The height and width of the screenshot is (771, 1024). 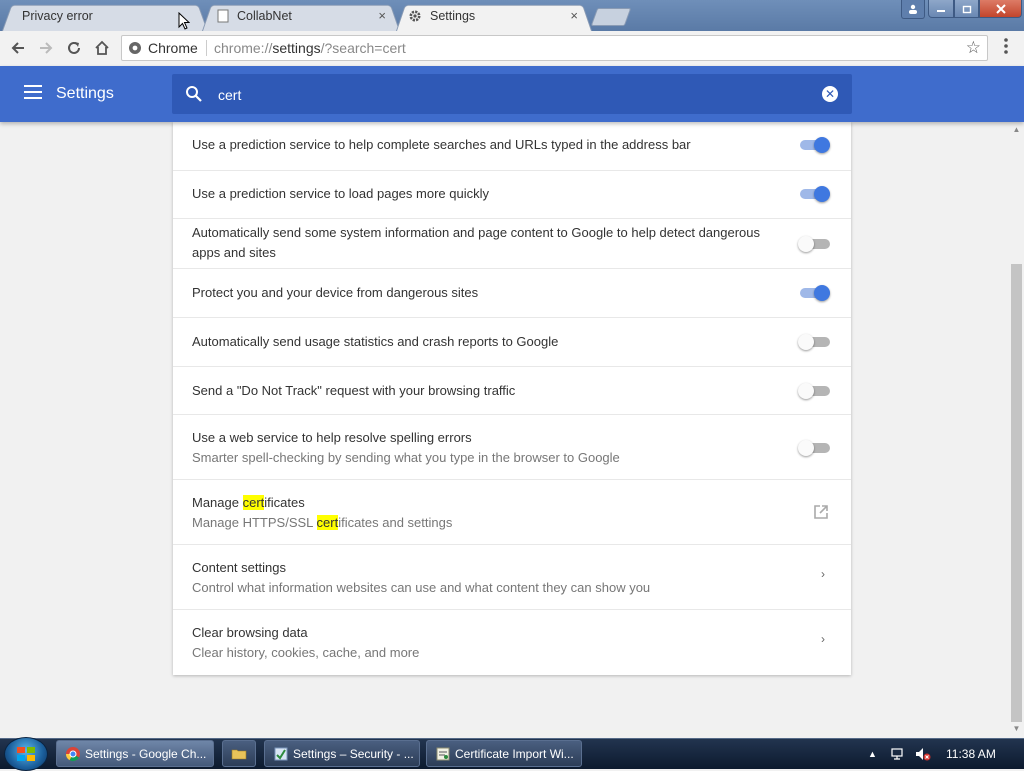 I want to click on page-scrollbar: ▲ ▼, so click(x=1016, y=430).